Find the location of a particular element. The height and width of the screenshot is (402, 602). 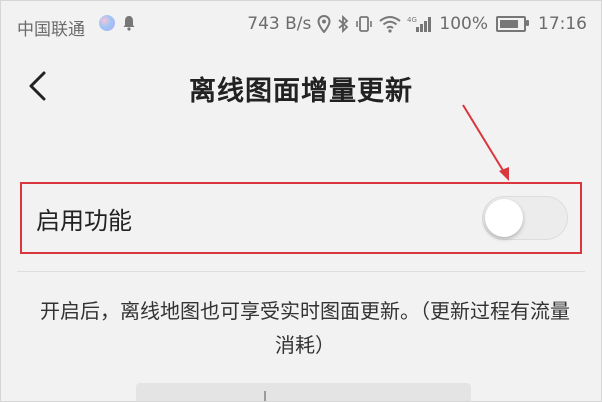

vibrate-icon is located at coordinates (364, 24).